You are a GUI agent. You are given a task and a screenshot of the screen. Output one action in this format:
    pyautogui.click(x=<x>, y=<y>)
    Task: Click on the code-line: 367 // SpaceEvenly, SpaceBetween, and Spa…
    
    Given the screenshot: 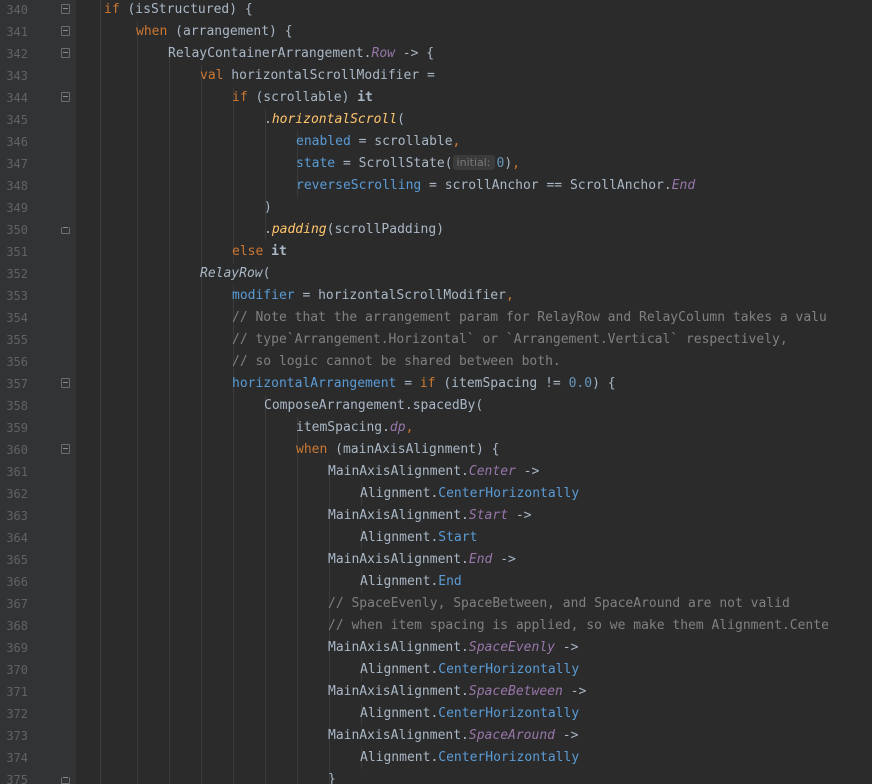 What is the action you would take?
    pyautogui.click(x=436, y=604)
    